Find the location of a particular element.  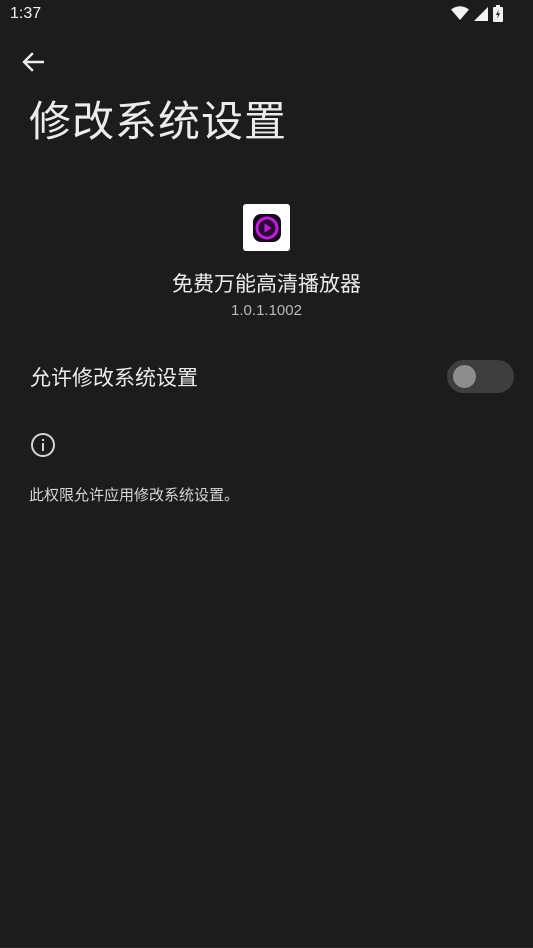

play-circle-icon is located at coordinates (266, 227).